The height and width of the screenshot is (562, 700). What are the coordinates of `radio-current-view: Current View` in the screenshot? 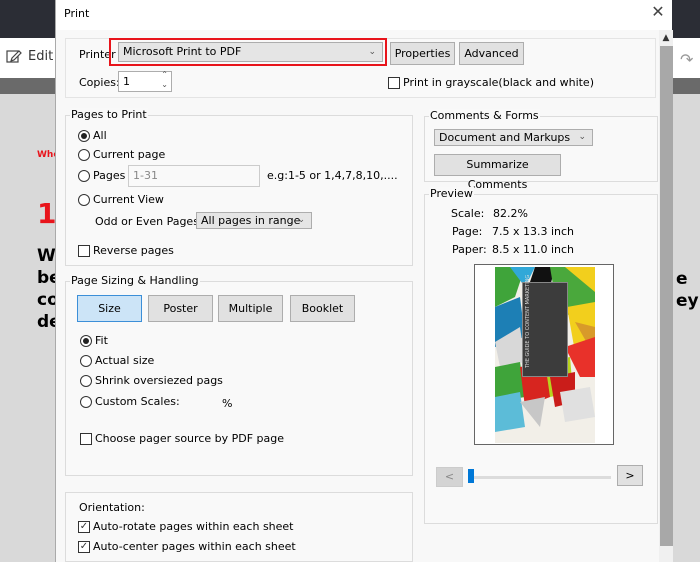 It's located at (121, 199).